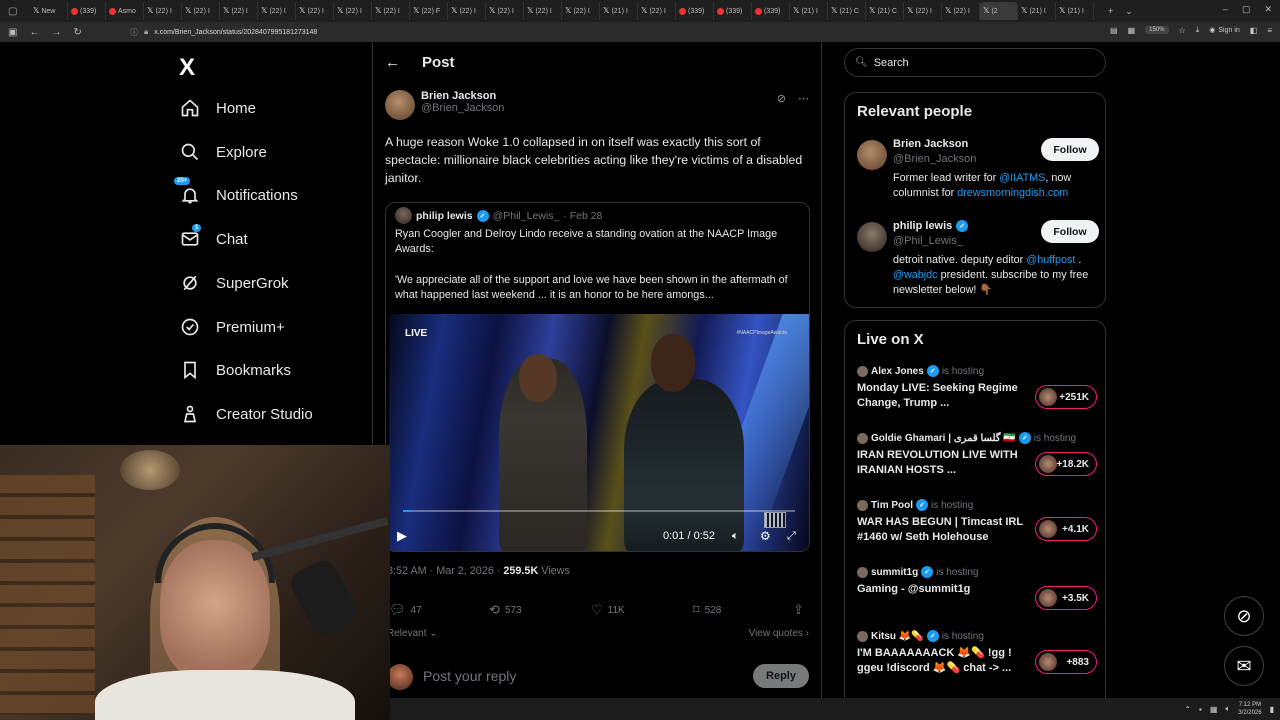  What do you see at coordinates (599, 511) in the screenshot?
I see `video-progress-bar` at bounding box center [599, 511].